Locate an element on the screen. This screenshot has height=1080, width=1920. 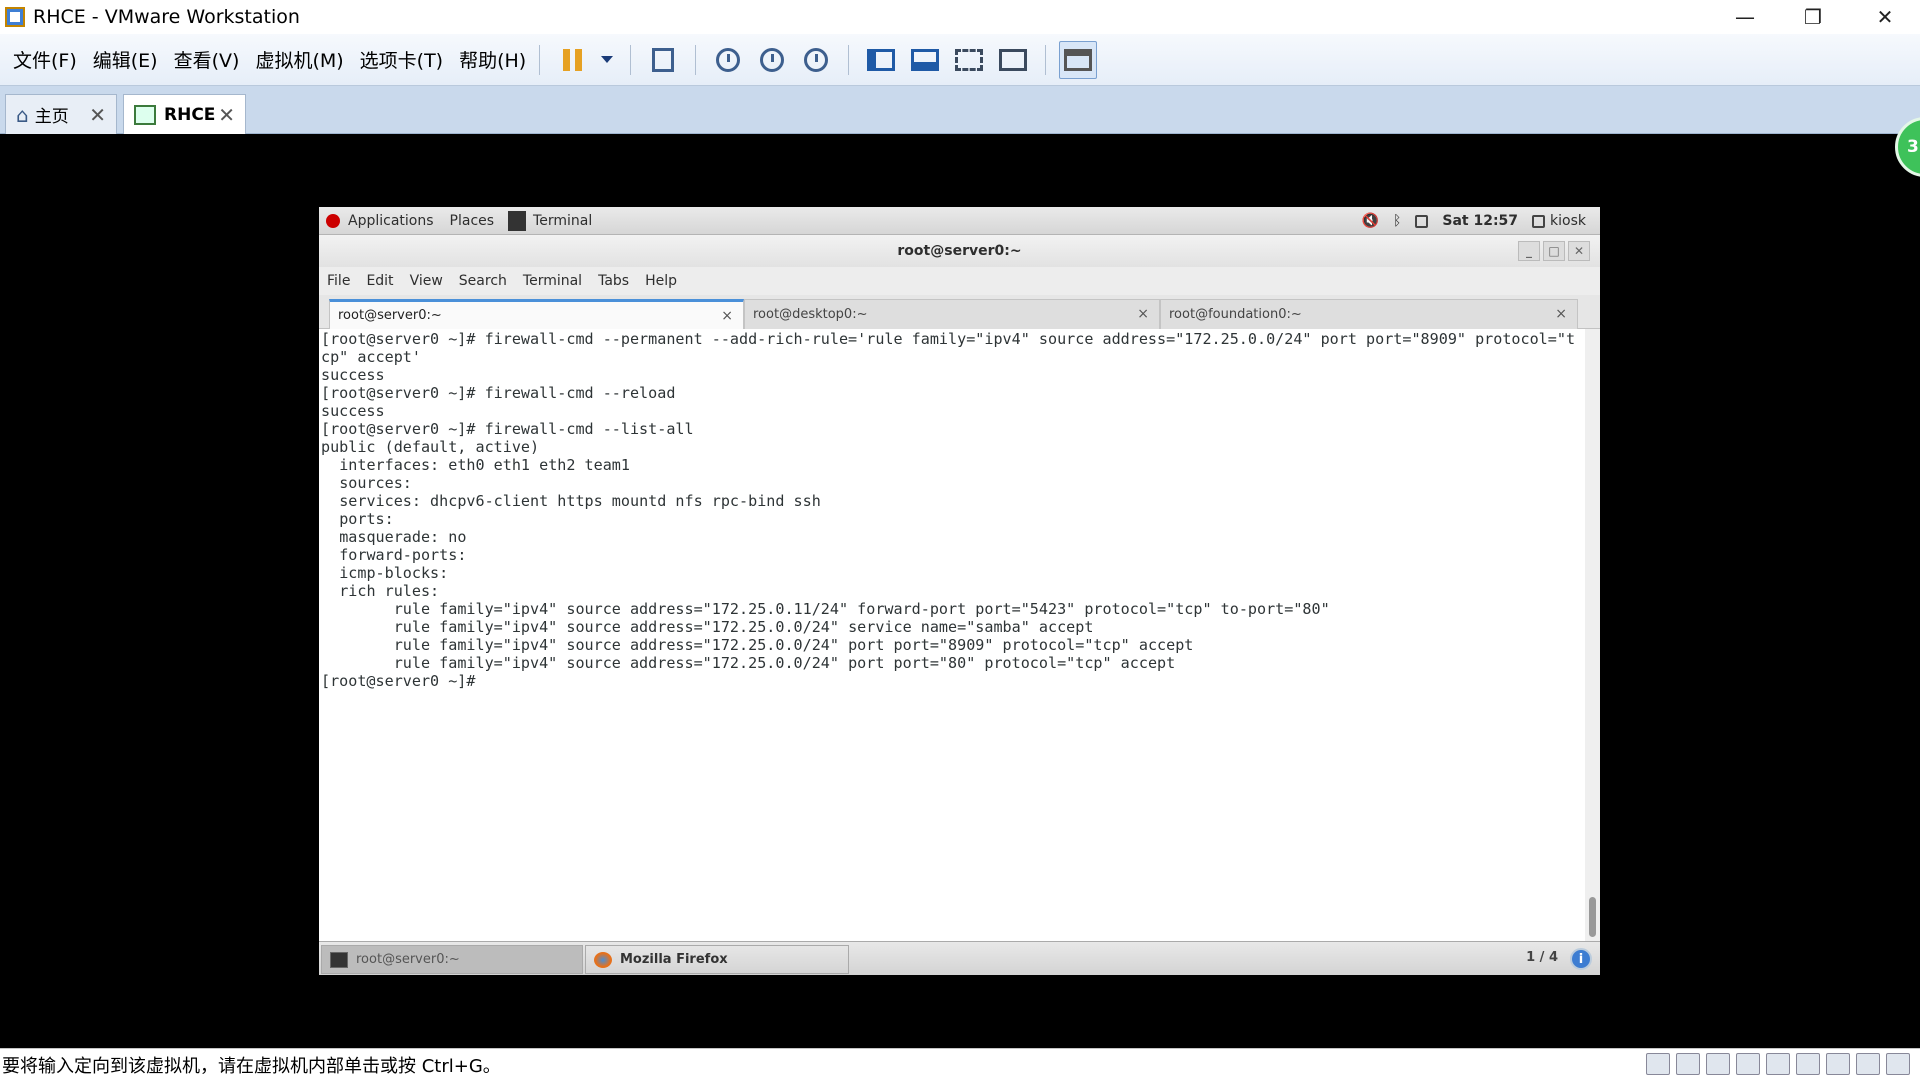
volume-icon: 🔇 is located at coordinates (1370, 221).